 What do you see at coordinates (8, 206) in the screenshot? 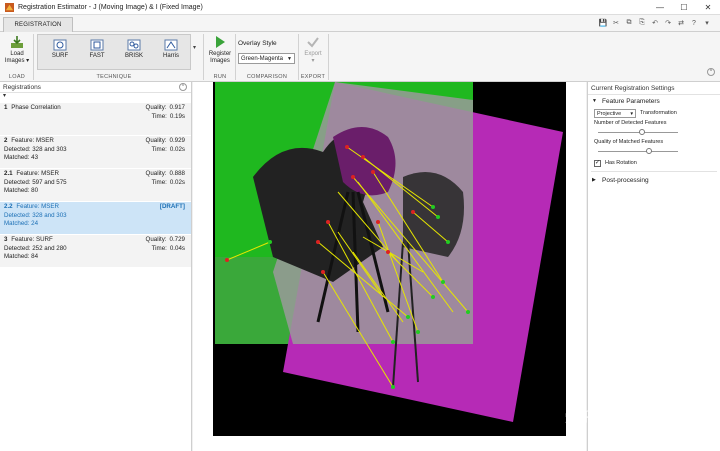
I see `item-number: 2.2` at bounding box center [8, 206].